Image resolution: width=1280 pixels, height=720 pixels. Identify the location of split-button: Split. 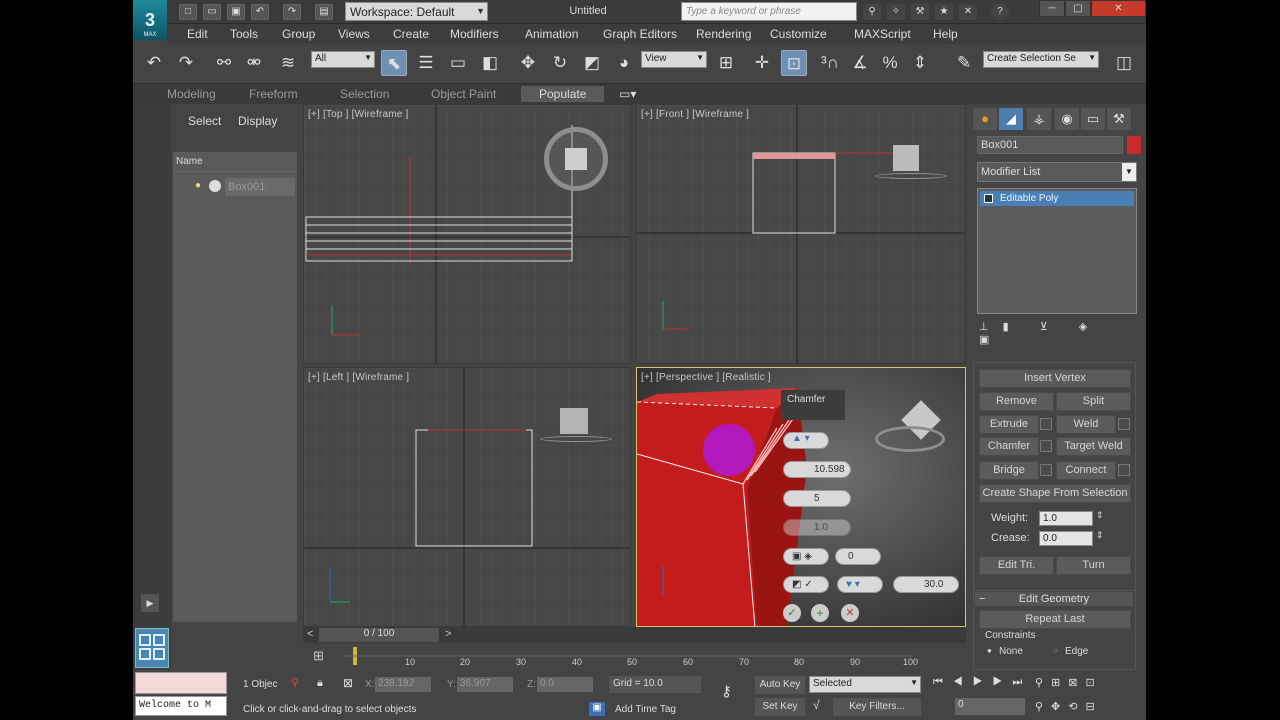
(1093, 401).